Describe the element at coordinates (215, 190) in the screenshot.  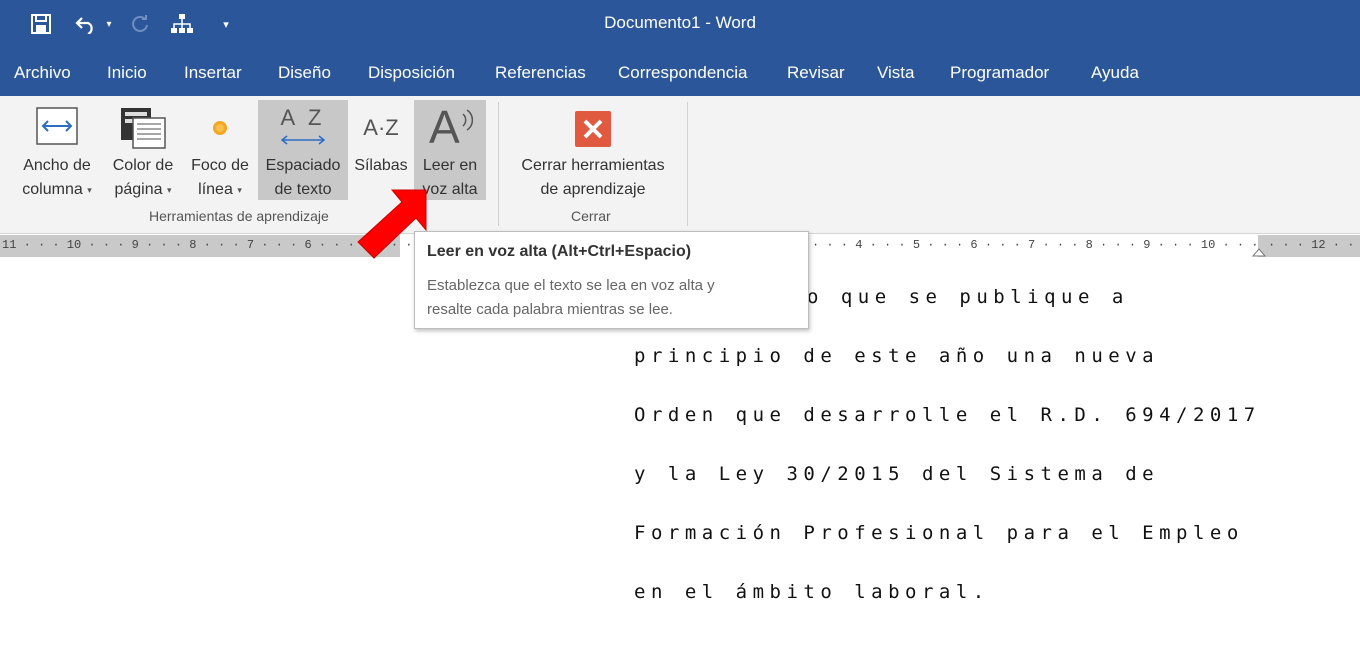
I see `line-focus-label-2: línea` at that location.